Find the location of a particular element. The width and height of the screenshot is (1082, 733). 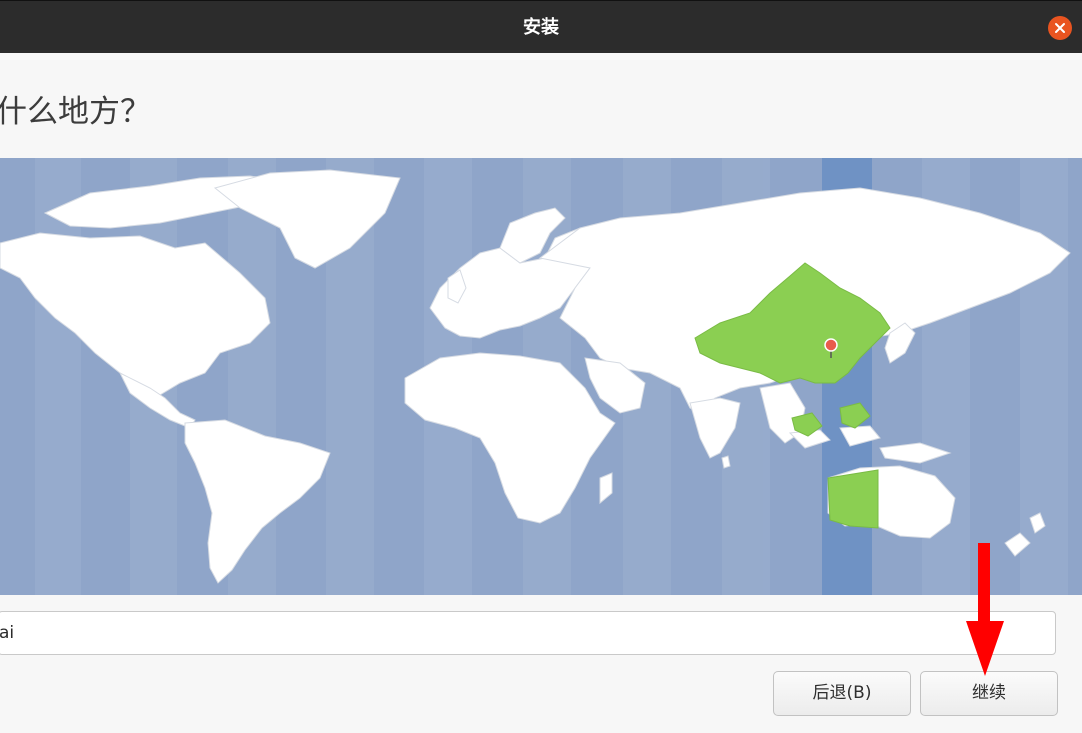

back-button: 后退(B) is located at coordinates (842, 693).